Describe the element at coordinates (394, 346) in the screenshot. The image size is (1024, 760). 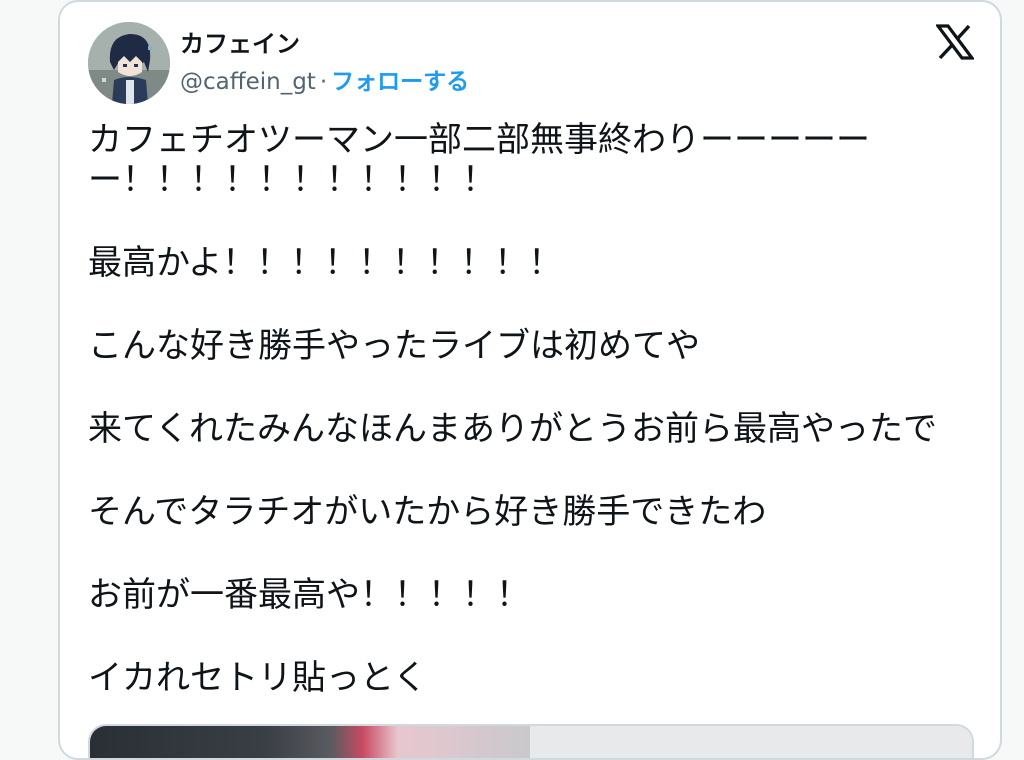
I see `tweet-line-3: こんな好き勝手やったライブは初めてや` at that location.